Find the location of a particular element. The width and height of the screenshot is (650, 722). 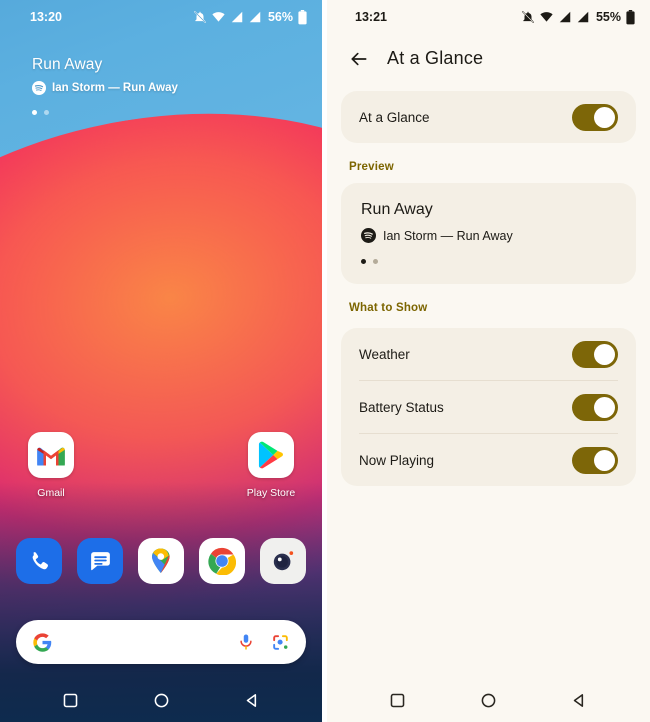

google-g-icon is located at coordinates (42, 642).